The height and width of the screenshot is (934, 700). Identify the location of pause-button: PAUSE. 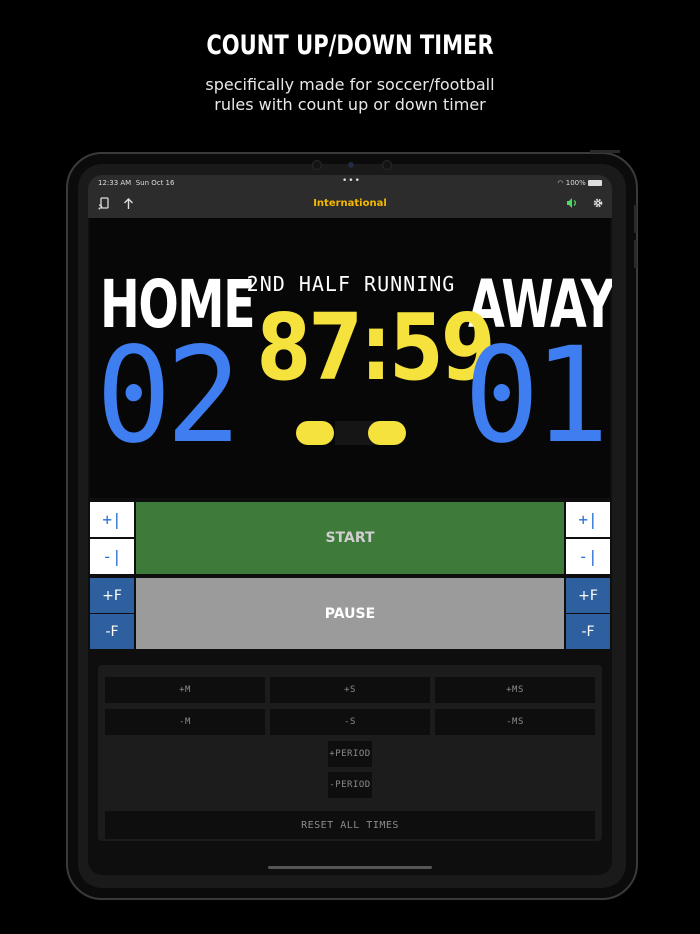
(350, 613).